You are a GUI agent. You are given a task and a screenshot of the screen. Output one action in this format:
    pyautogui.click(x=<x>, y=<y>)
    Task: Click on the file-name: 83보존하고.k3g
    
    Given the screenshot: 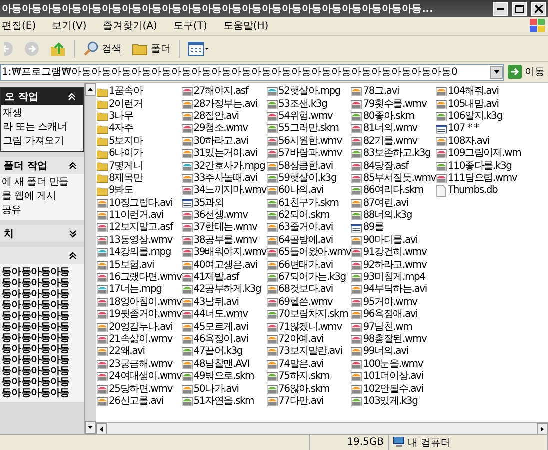 What is the action you would take?
    pyautogui.click(x=397, y=154)
    